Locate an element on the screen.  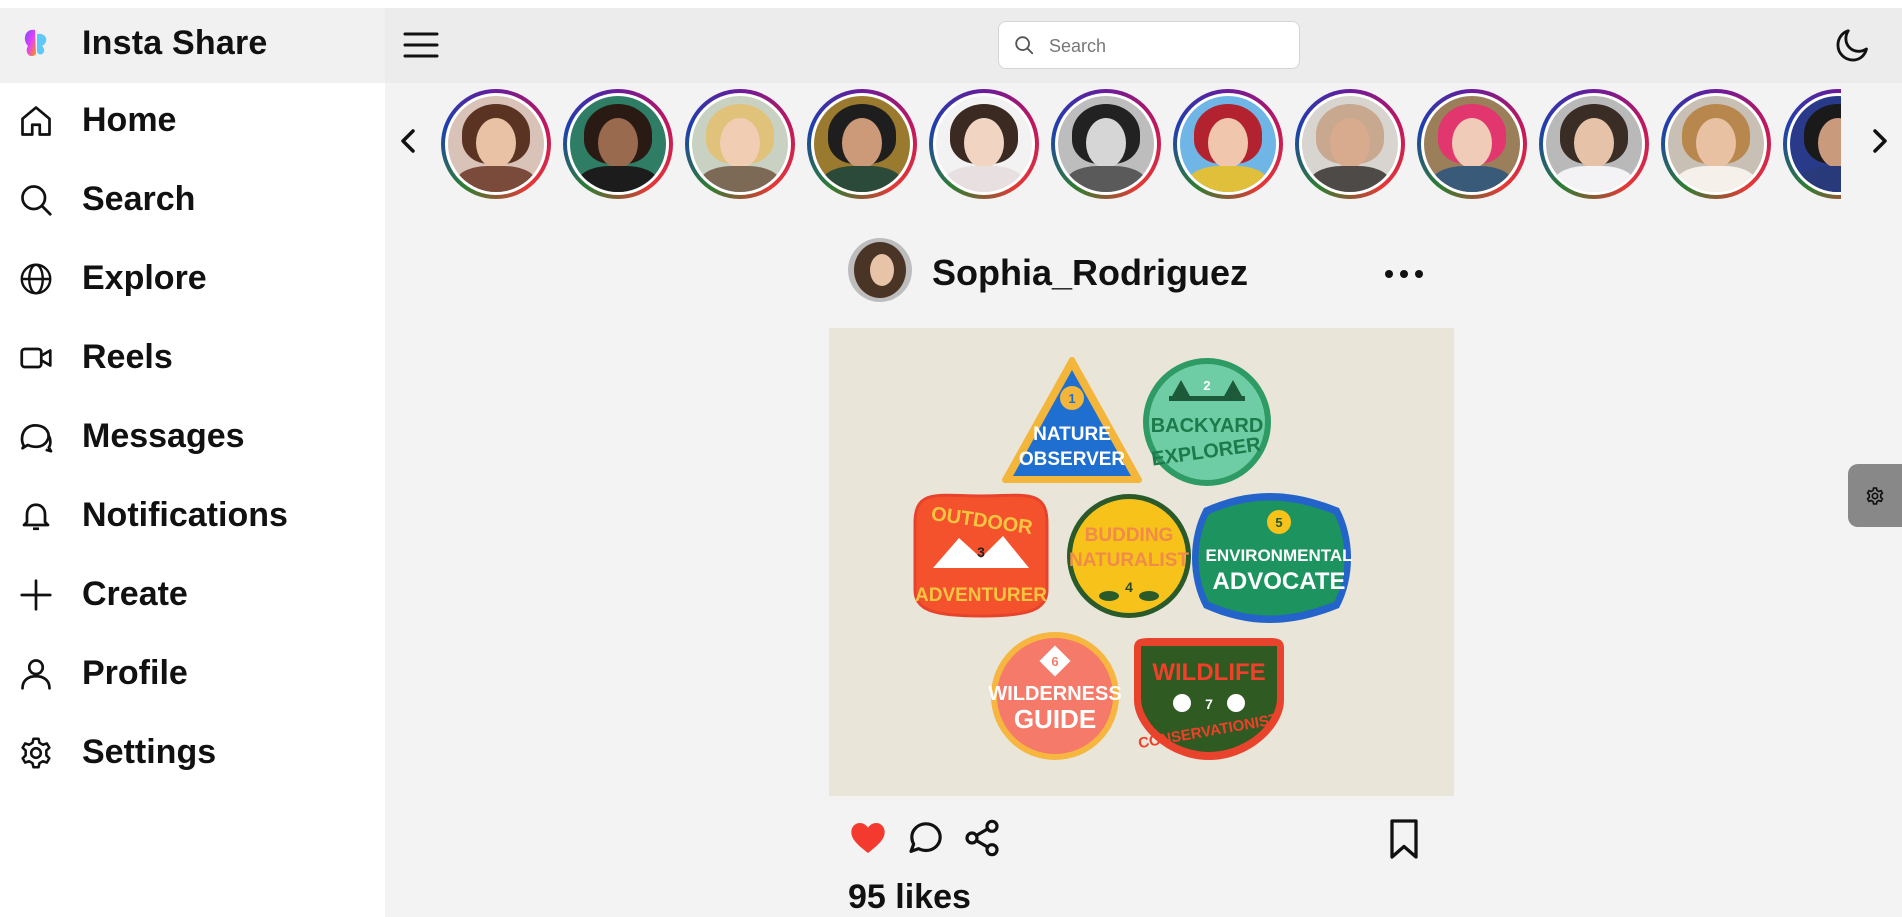
sidebar-item-notifications: Notifications is located at coordinates (192, 517).